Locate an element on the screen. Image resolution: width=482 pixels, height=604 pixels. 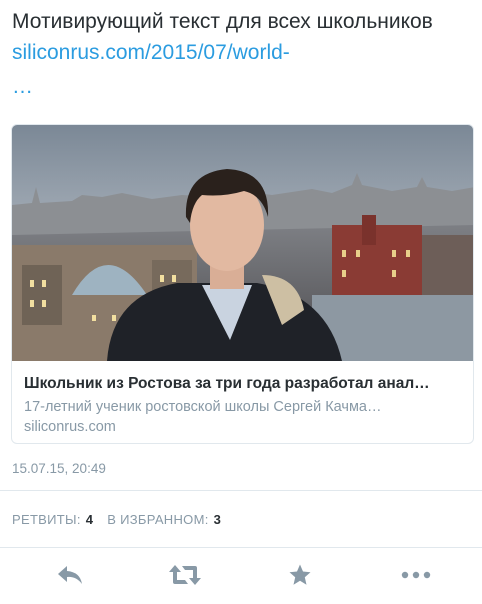
reply-button is located at coordinates (70, 575).